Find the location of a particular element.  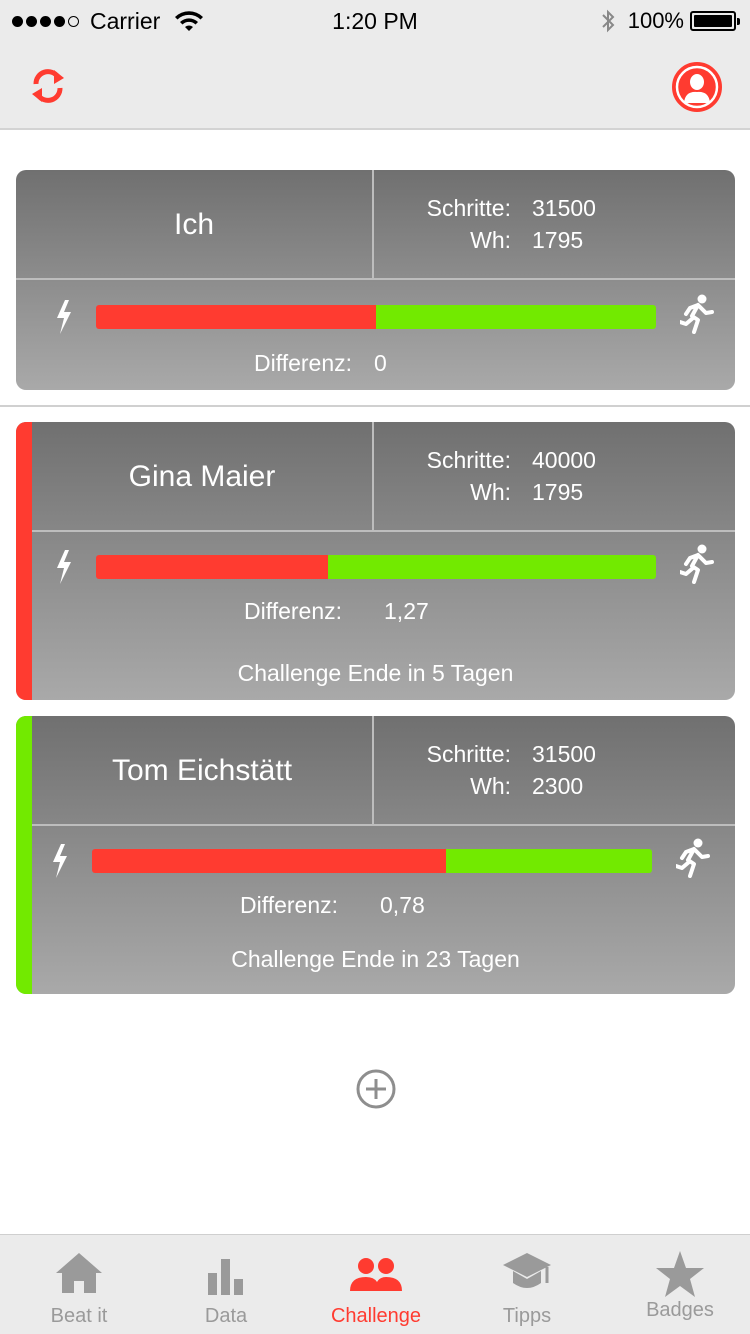

profile-button is located at coordinates (697, 87).